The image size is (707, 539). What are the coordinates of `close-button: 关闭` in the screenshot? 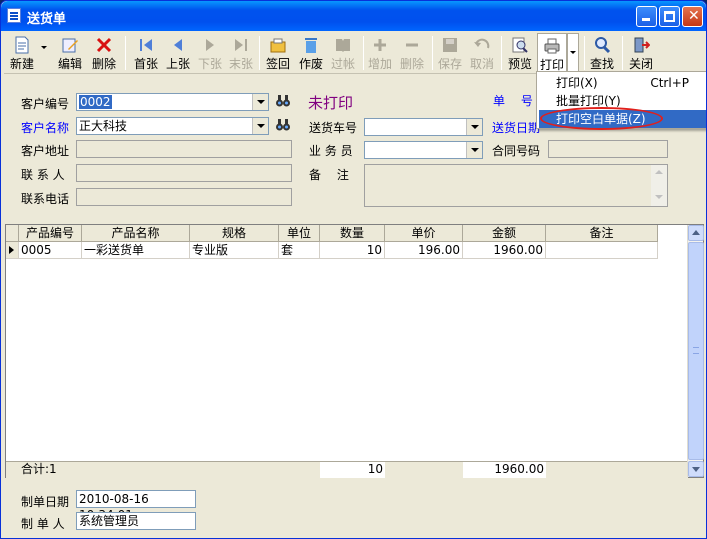 It's located at (641, 53).